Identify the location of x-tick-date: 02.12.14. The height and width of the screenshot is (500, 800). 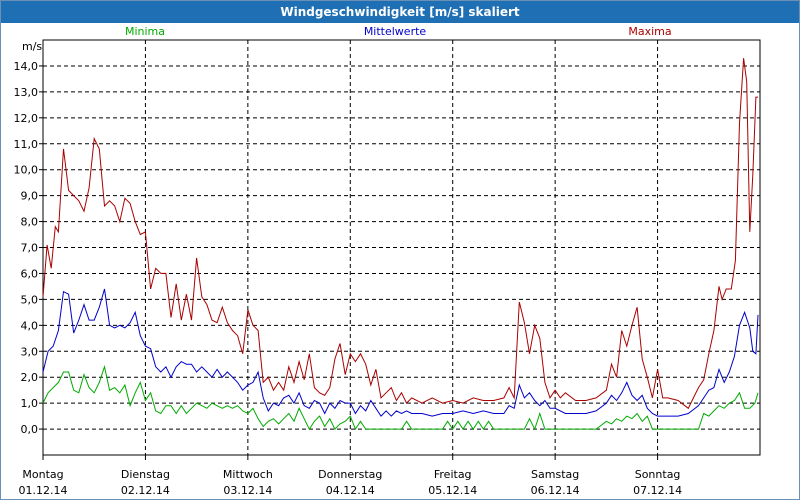
(145, 490).